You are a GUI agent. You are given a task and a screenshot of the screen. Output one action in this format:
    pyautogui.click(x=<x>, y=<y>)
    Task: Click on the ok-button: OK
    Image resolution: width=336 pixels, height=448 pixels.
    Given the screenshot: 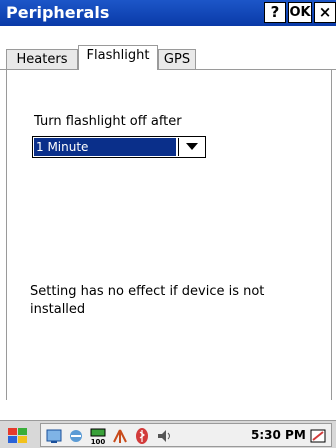 What is the action you would take?
    pyautogui.click(x=300, y=12)
    